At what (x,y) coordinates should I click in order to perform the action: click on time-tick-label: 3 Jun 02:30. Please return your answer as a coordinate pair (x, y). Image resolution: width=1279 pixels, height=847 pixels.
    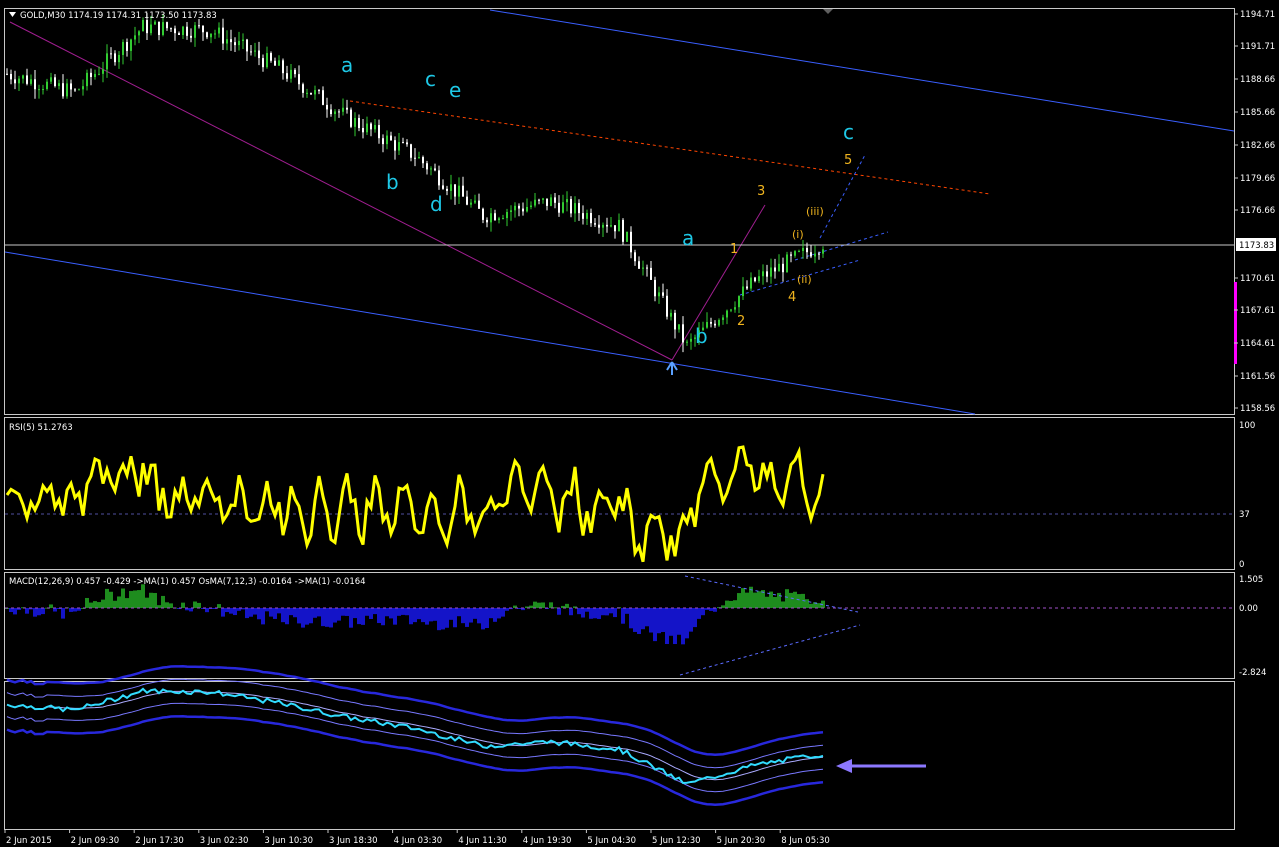
    Looking at the image, I should click on (224, 841).